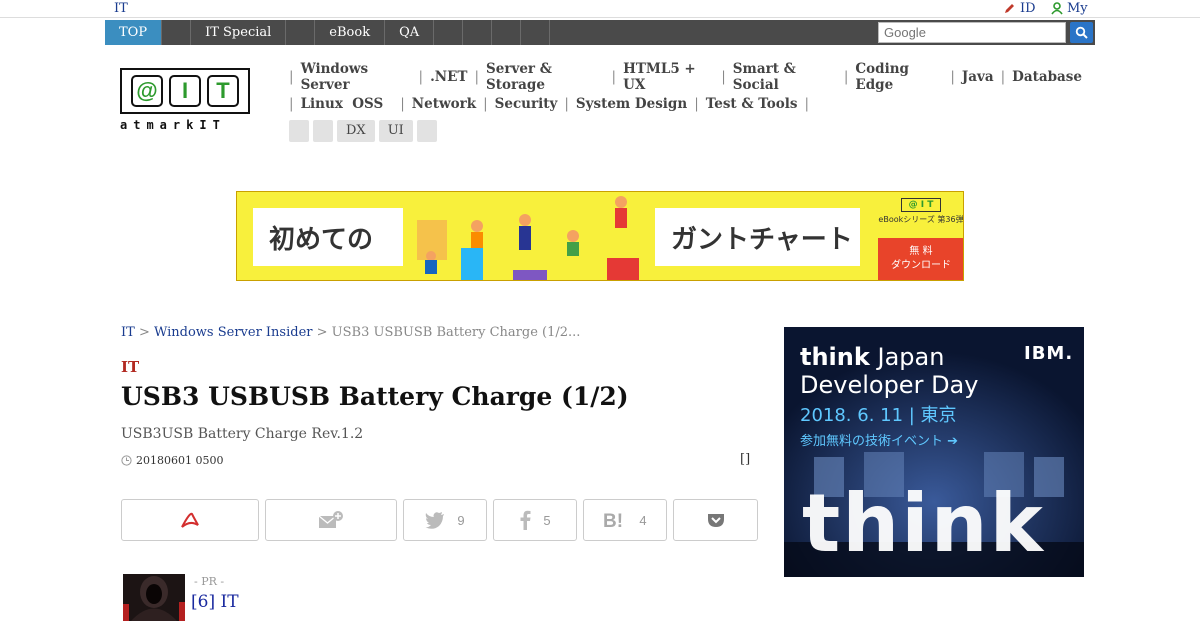 This screenshot has height=630, width=1200. Describe the element at coordinates (328, 237) in the screenshot. I see `banner-text-left: 初めての` at that location.